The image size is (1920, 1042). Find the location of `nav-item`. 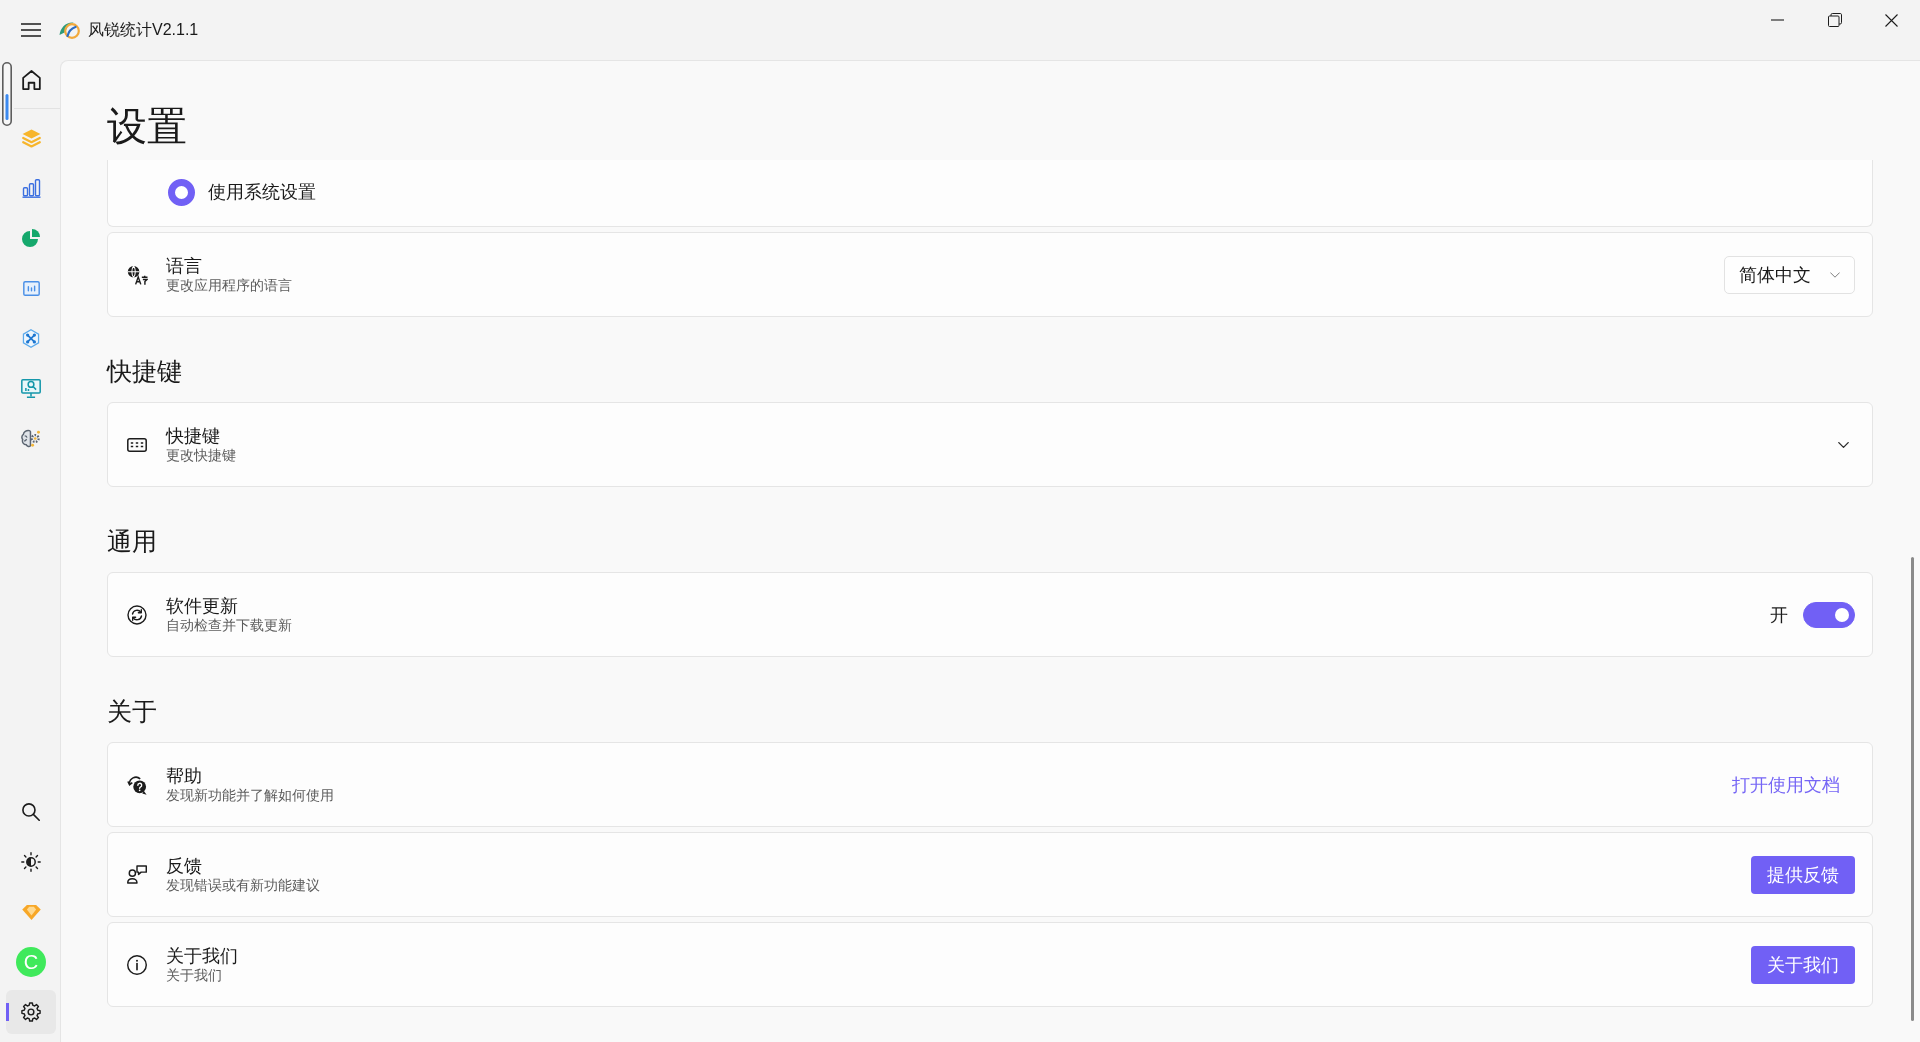

nav-item is located at coordinates (31, 1012).